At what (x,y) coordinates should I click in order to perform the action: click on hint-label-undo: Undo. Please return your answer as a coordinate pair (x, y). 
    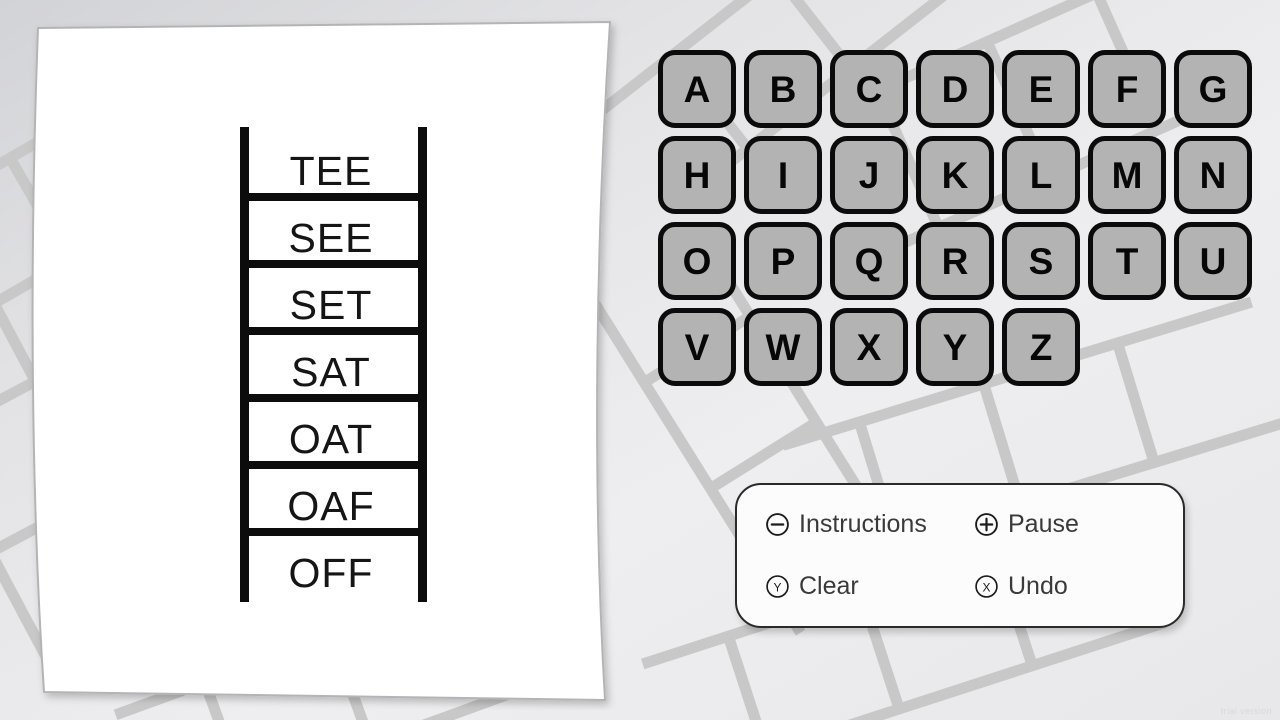
    Looking at the image, I should click on (1038, 586).